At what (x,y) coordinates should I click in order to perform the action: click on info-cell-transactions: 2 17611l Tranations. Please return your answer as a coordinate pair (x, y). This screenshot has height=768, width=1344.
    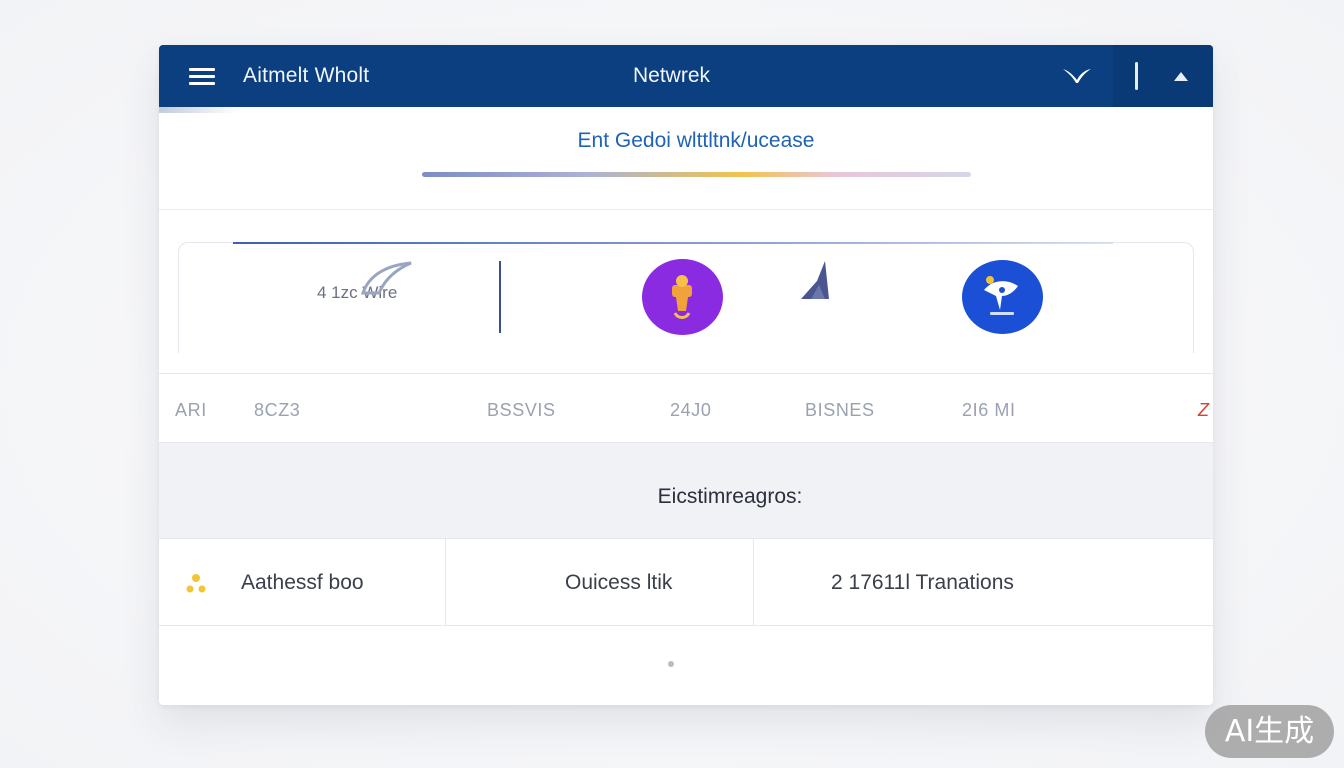
    Looking at the image, I should click on (983, 582).